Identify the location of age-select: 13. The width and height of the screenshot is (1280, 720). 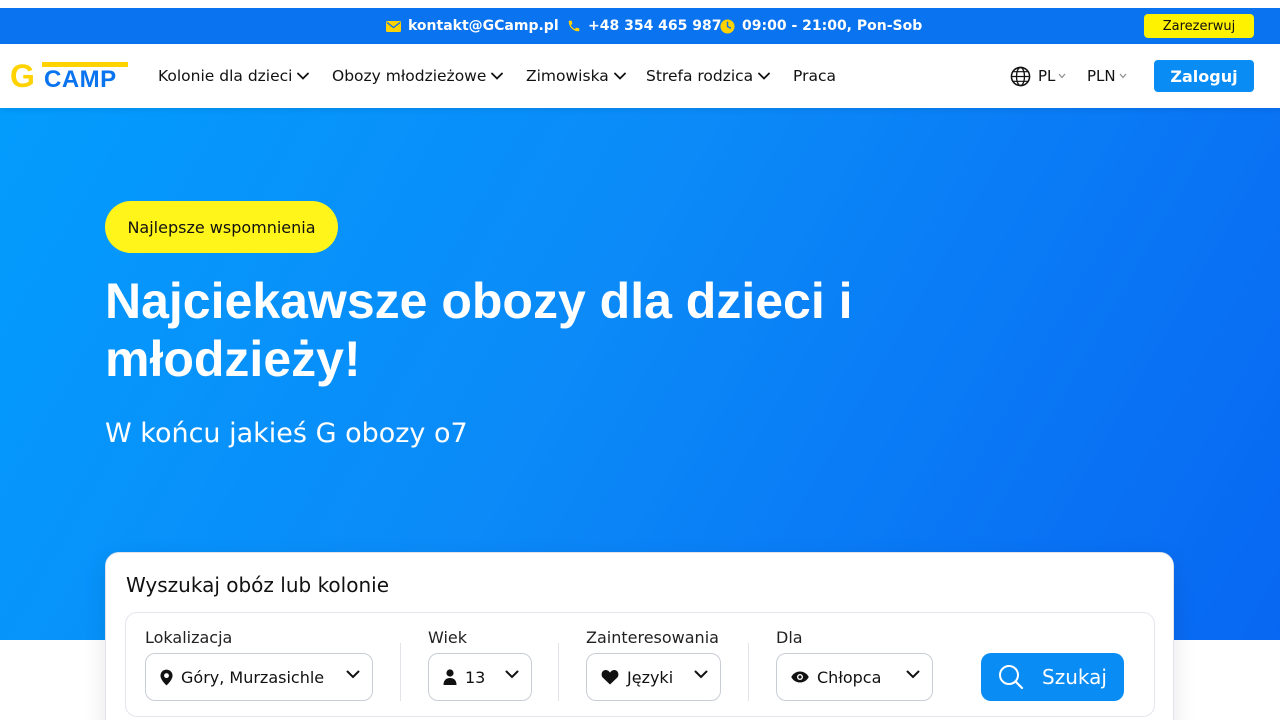
(480, 677).